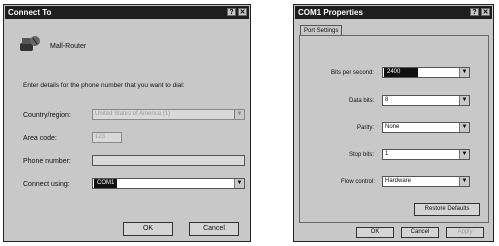 The width and height of the screenshot is (499, 246). Describe the element at coordinates (100, 137) in the screenshot. I see `area-code-value: 123` at that location.